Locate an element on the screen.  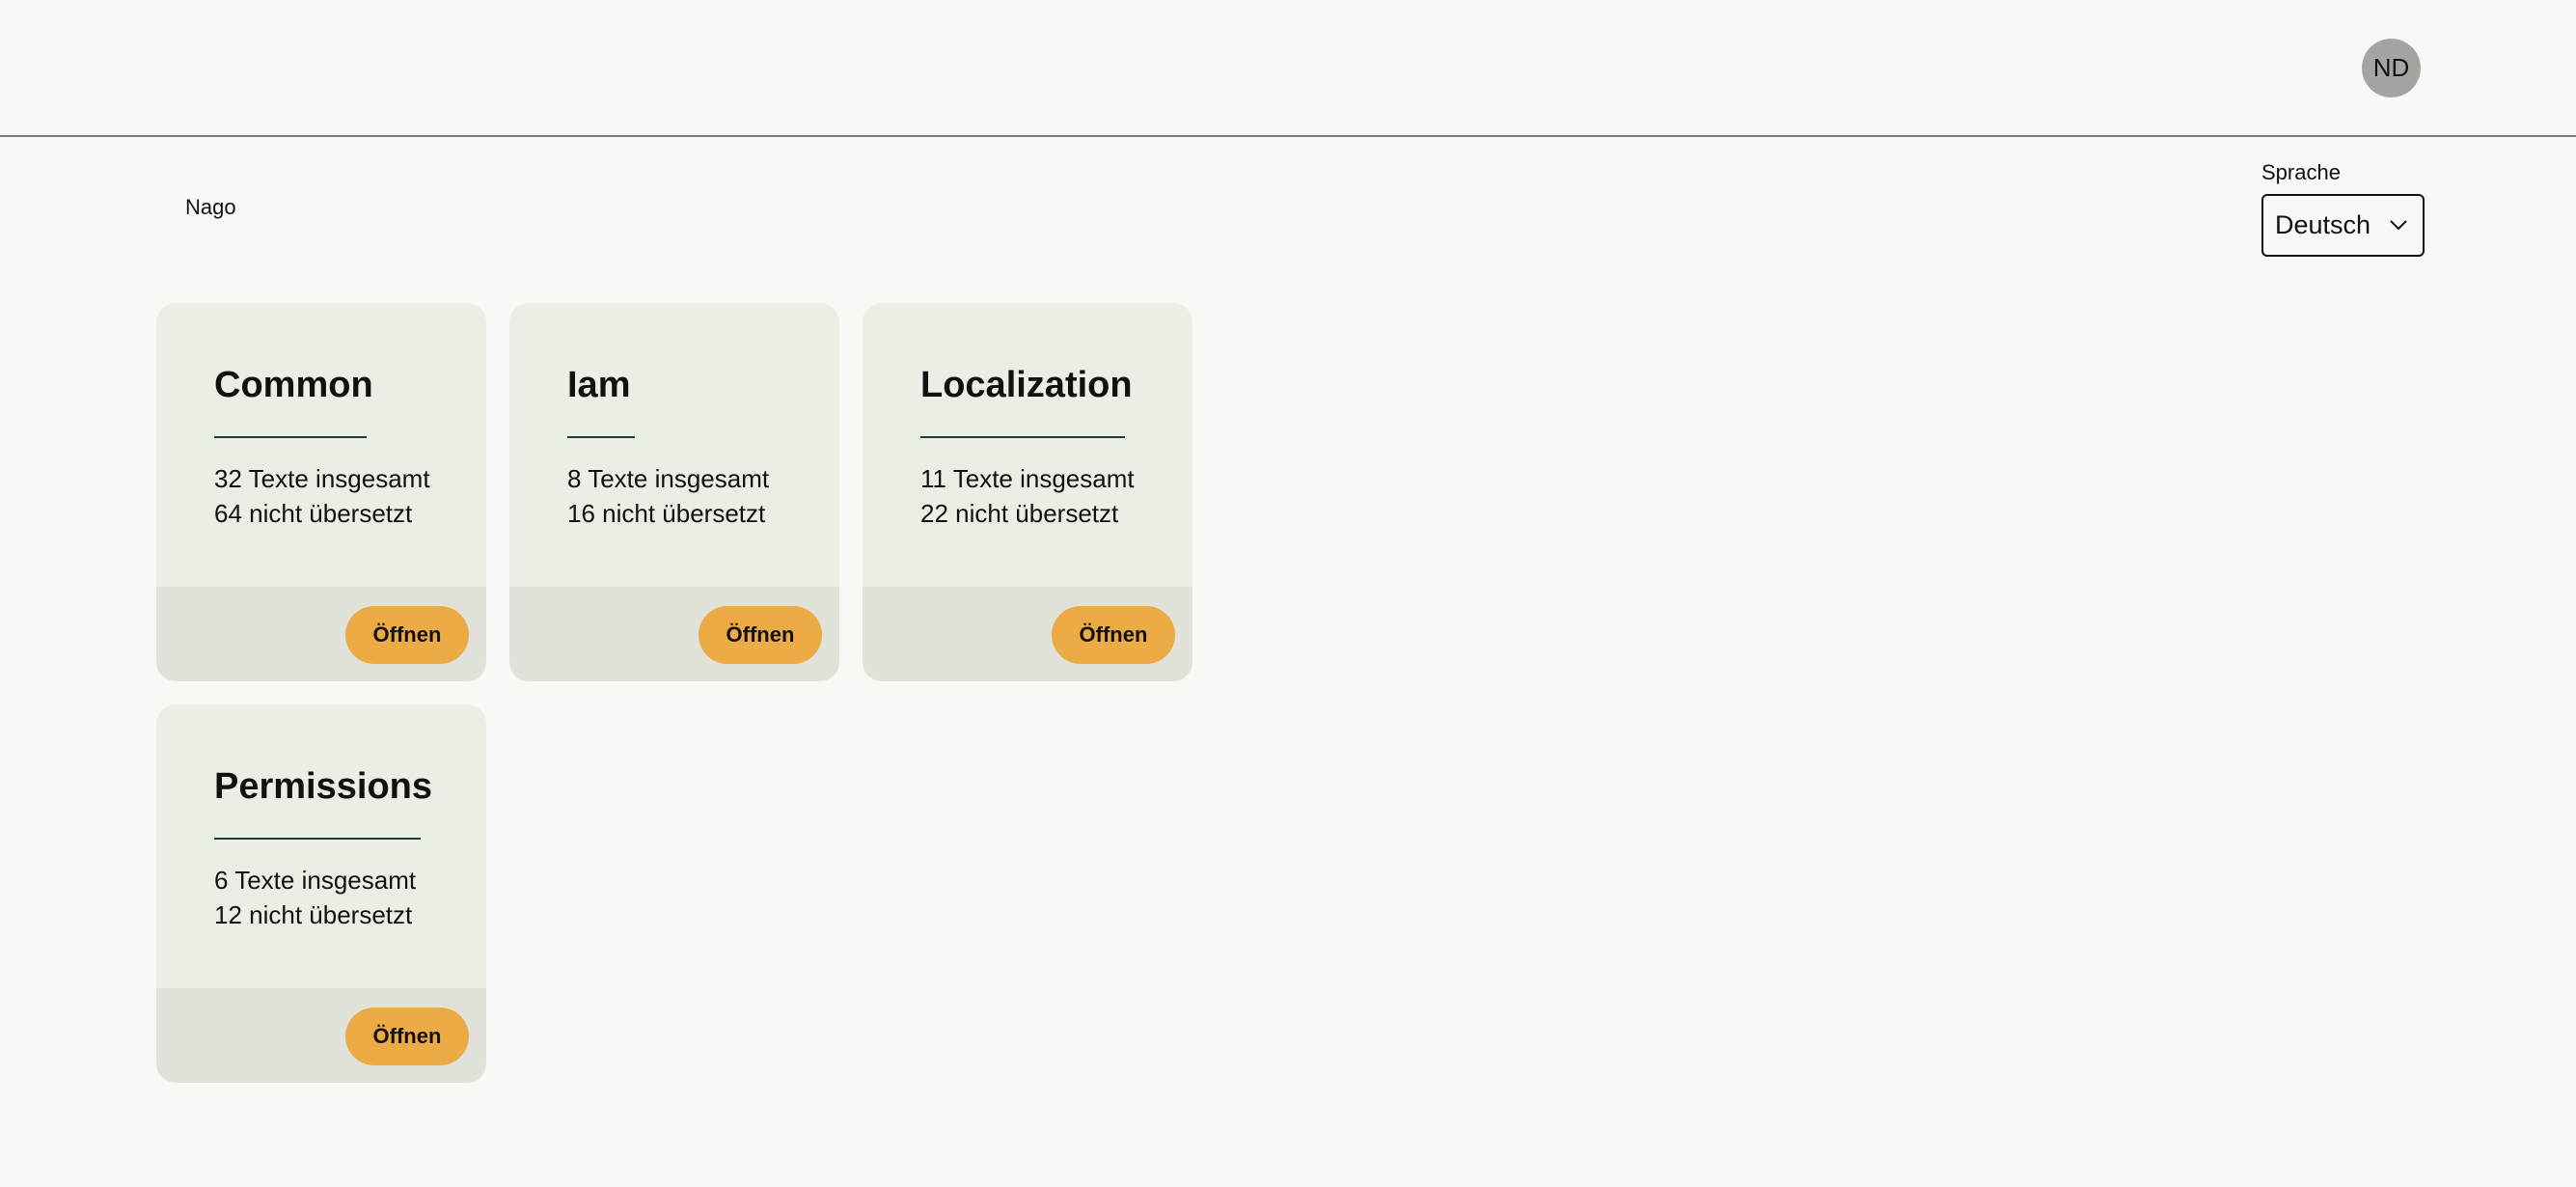
language-select: Deutsch is located at coordinates (2343, 225).